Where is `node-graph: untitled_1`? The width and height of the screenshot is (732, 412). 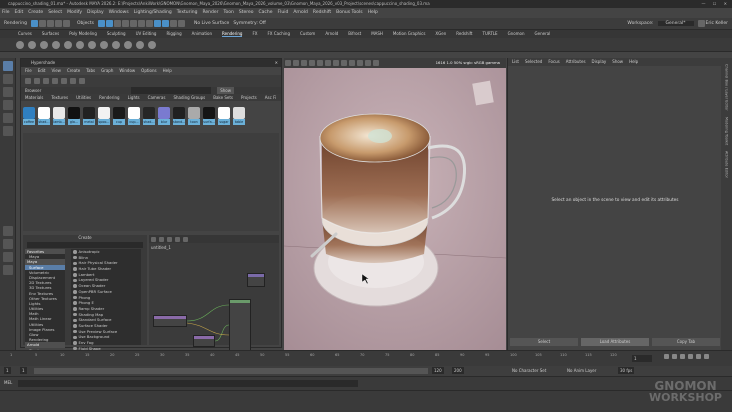 node-graph: untitled_1 is located at coordinates (214, 302).